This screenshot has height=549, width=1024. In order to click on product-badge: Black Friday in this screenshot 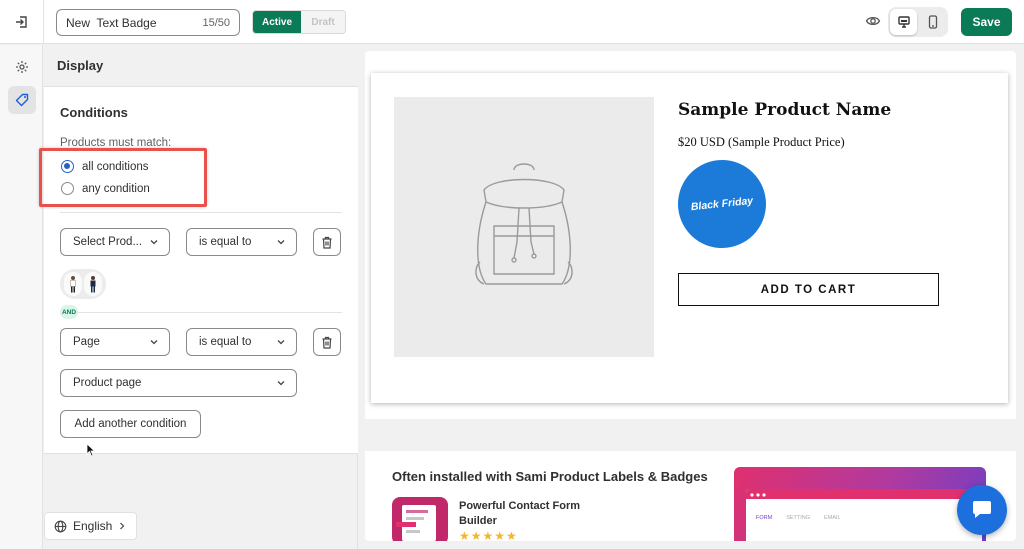, I will do `click(722, 204)`.